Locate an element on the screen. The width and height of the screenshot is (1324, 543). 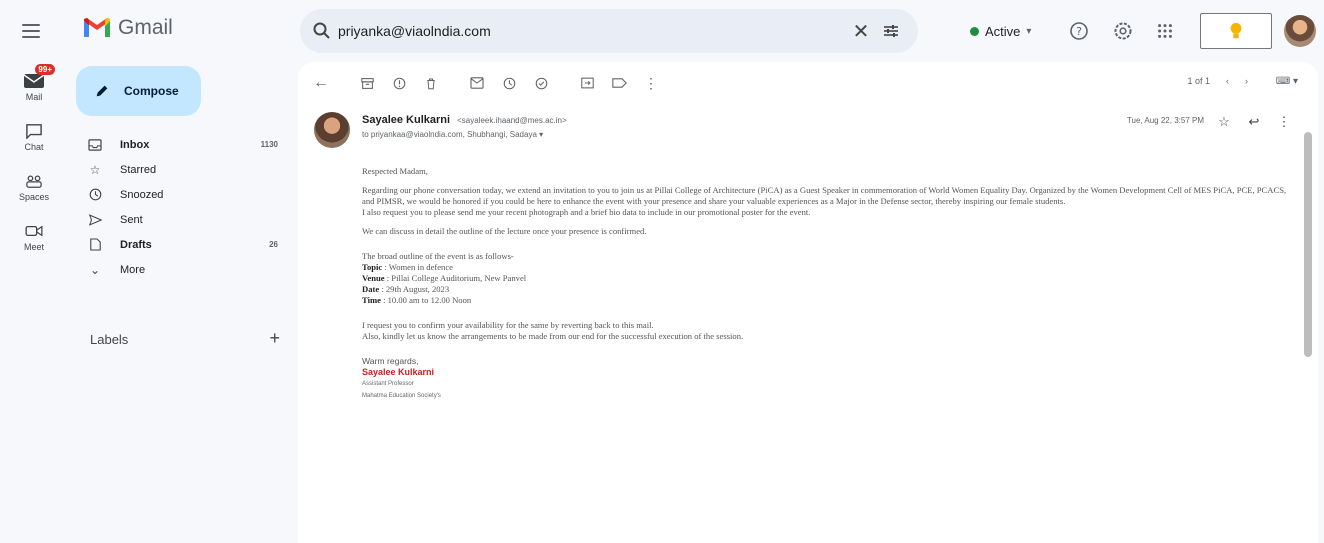
outline-date: Date : 29th August, 2023 is located at coordinates (827, 289).